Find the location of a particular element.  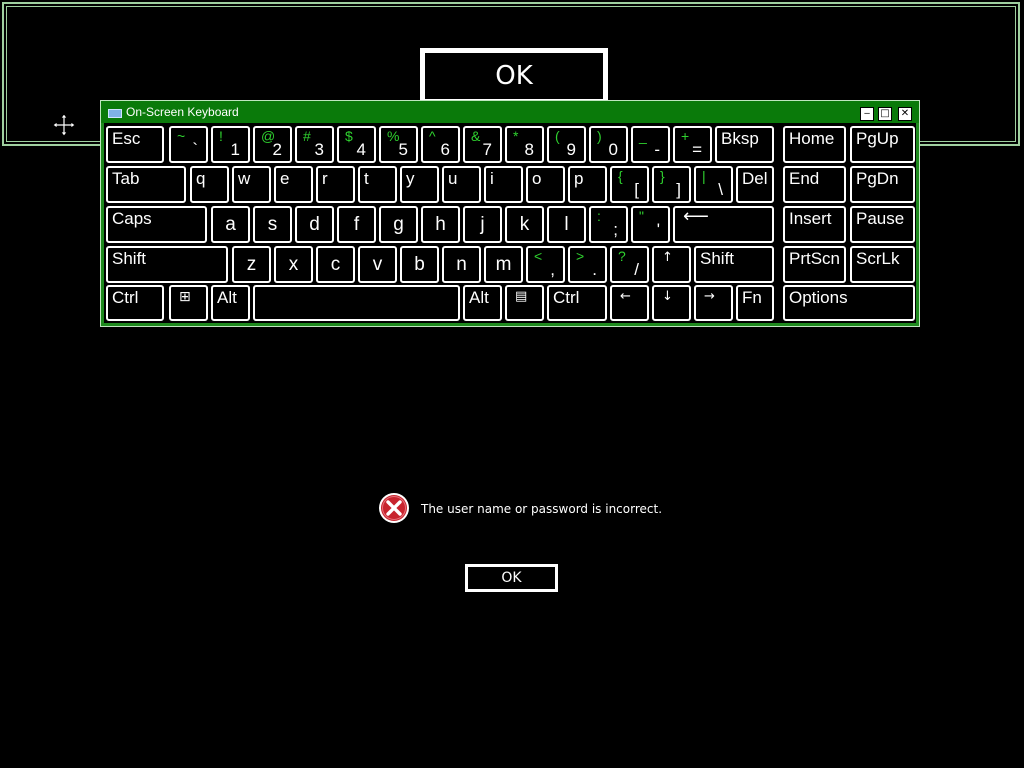

key-q: q is located at coordinates (209, 184).